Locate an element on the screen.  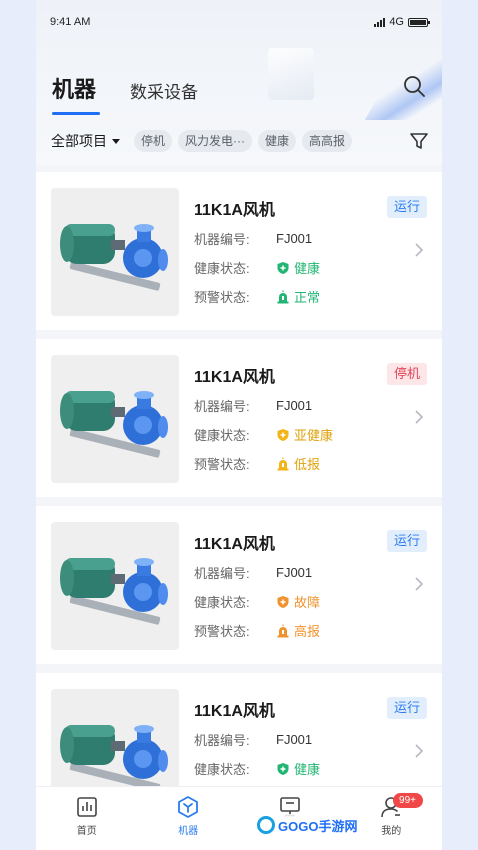
page-header: 机器 数采设备 is located at coordinates (239, 92).